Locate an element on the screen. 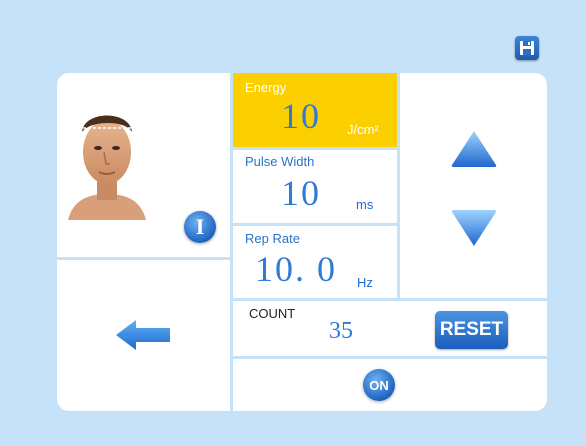 The width and height of the screenshot is (586, 446). treatment-area-cell: I is located at coordinates (143, 165).